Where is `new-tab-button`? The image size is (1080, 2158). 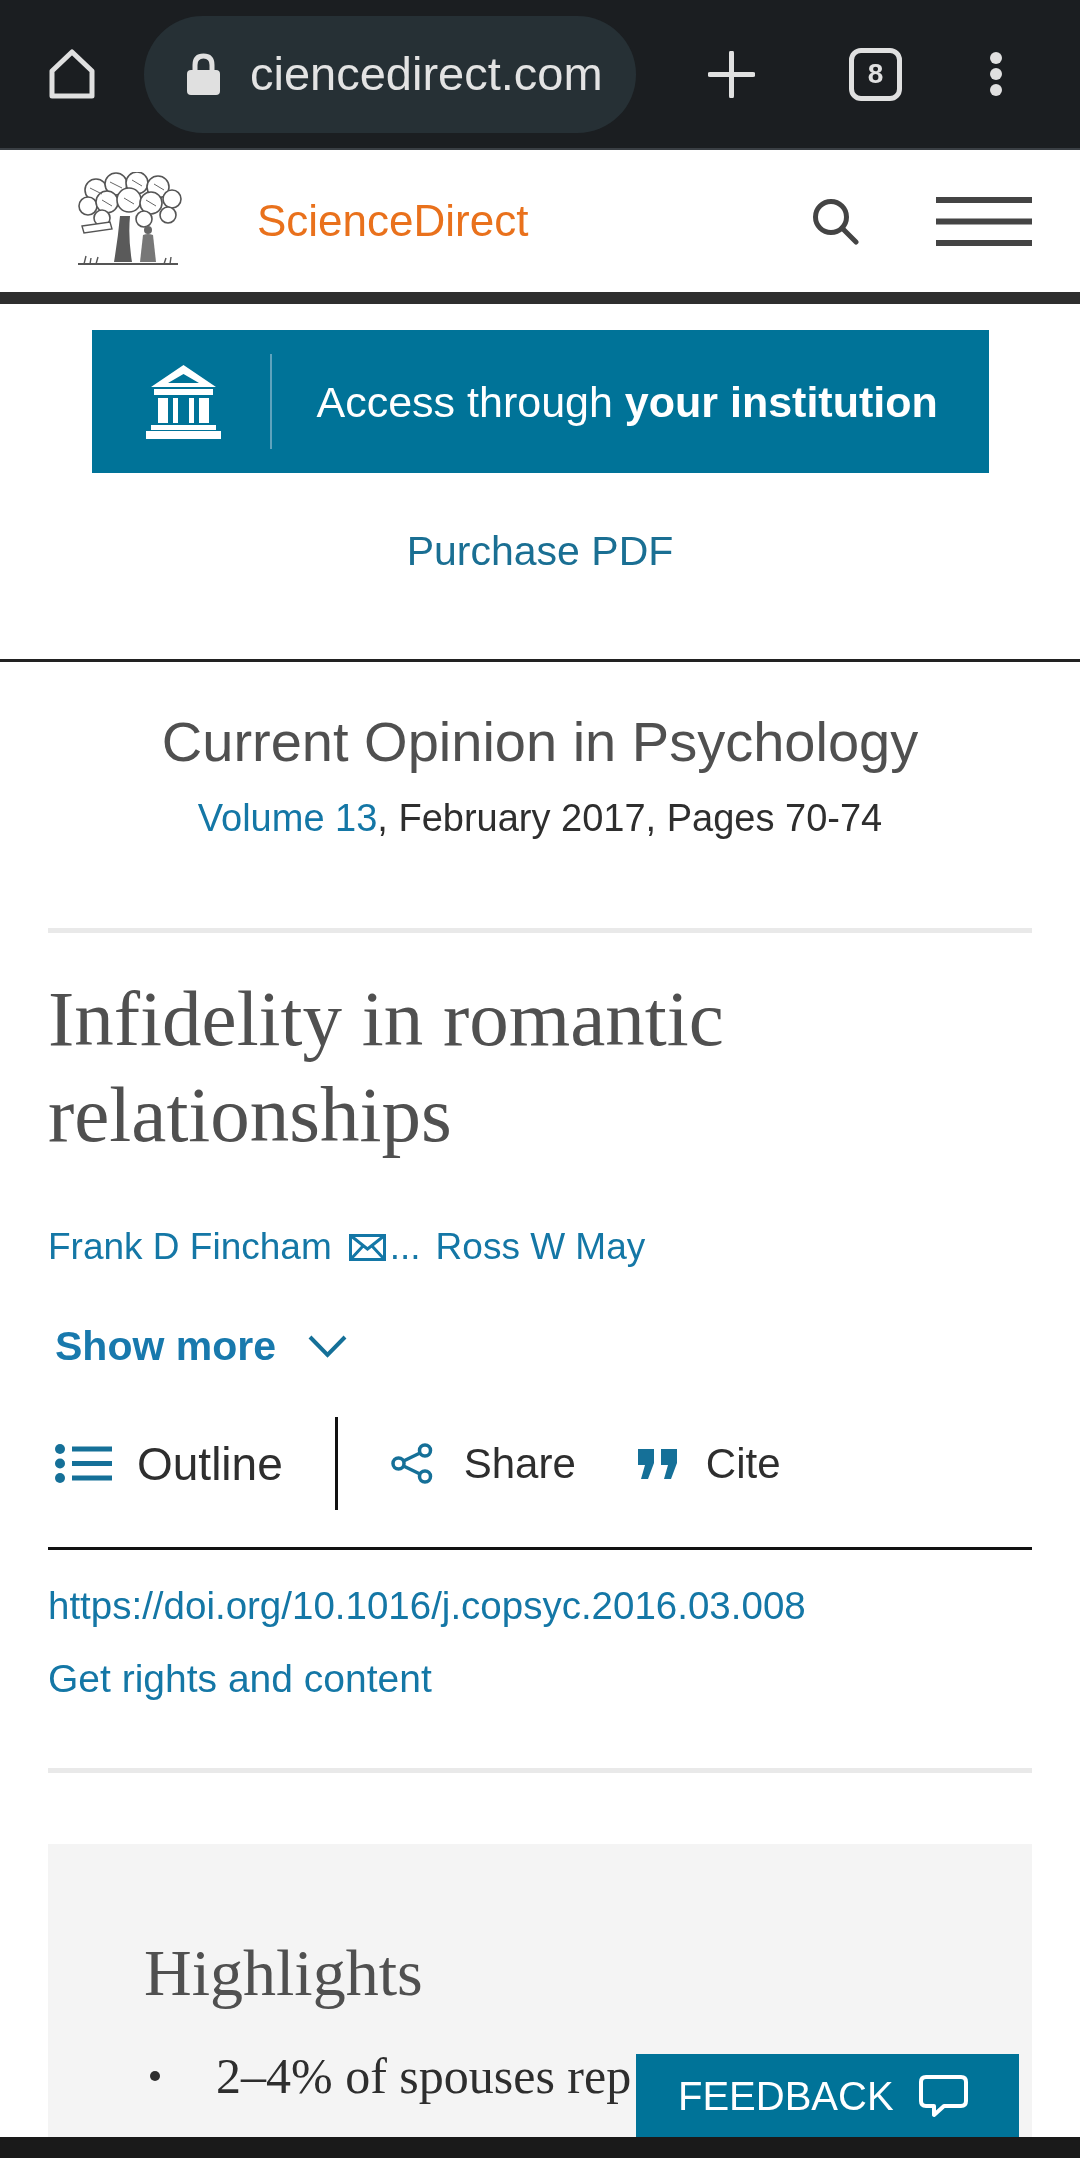
new-tab-button is located at coordinates (731, 74).